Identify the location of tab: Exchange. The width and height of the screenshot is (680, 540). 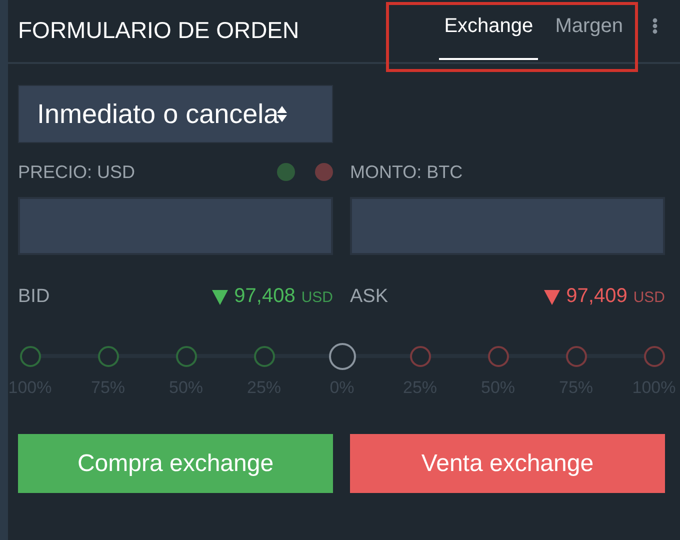
(488, 30).